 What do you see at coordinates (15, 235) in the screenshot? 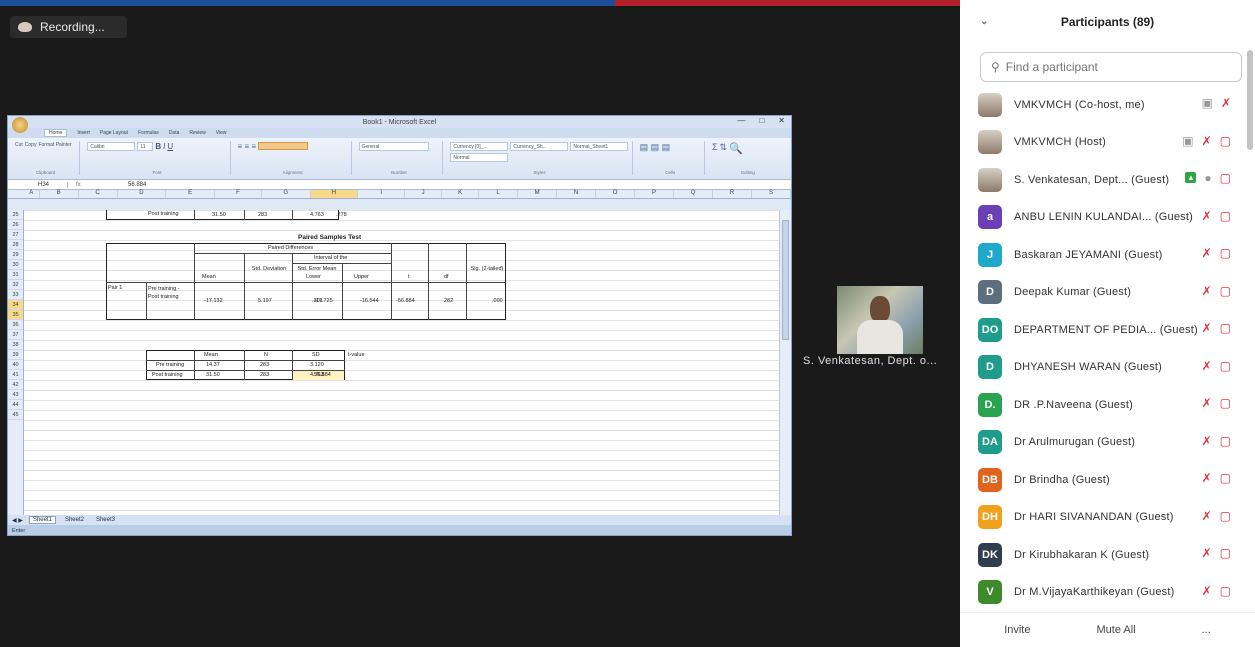
I see `row-header-27: 27` at bounding box center [15, 235].